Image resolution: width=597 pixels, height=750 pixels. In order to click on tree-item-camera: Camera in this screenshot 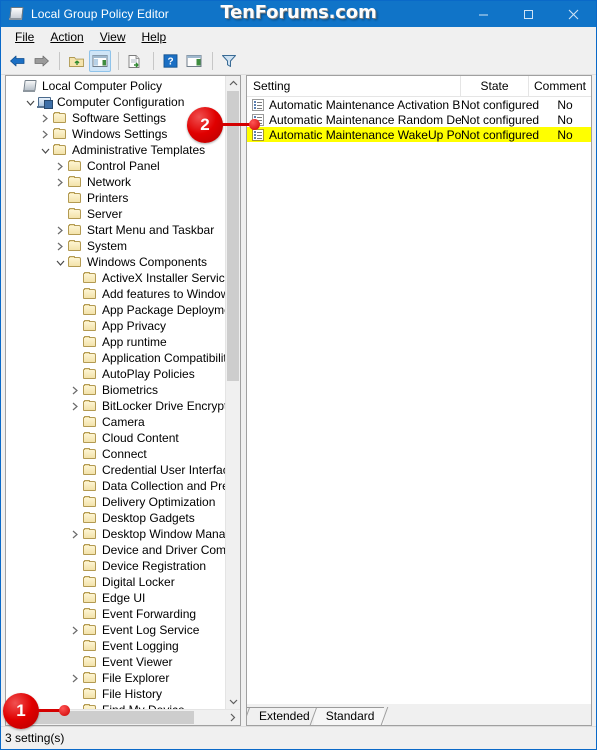, I will do `click(115, 422)`.